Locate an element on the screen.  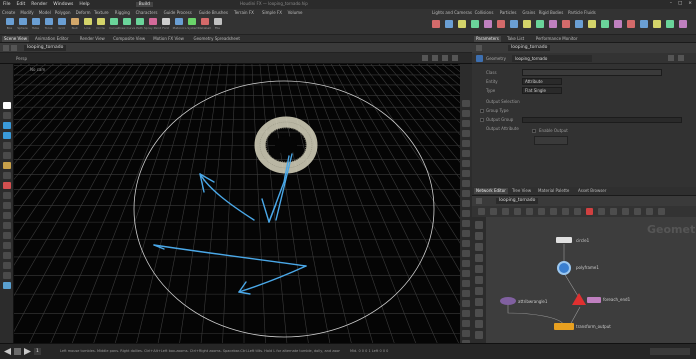
pane-tab: Motion FX View is located at coordinates (168, 39).